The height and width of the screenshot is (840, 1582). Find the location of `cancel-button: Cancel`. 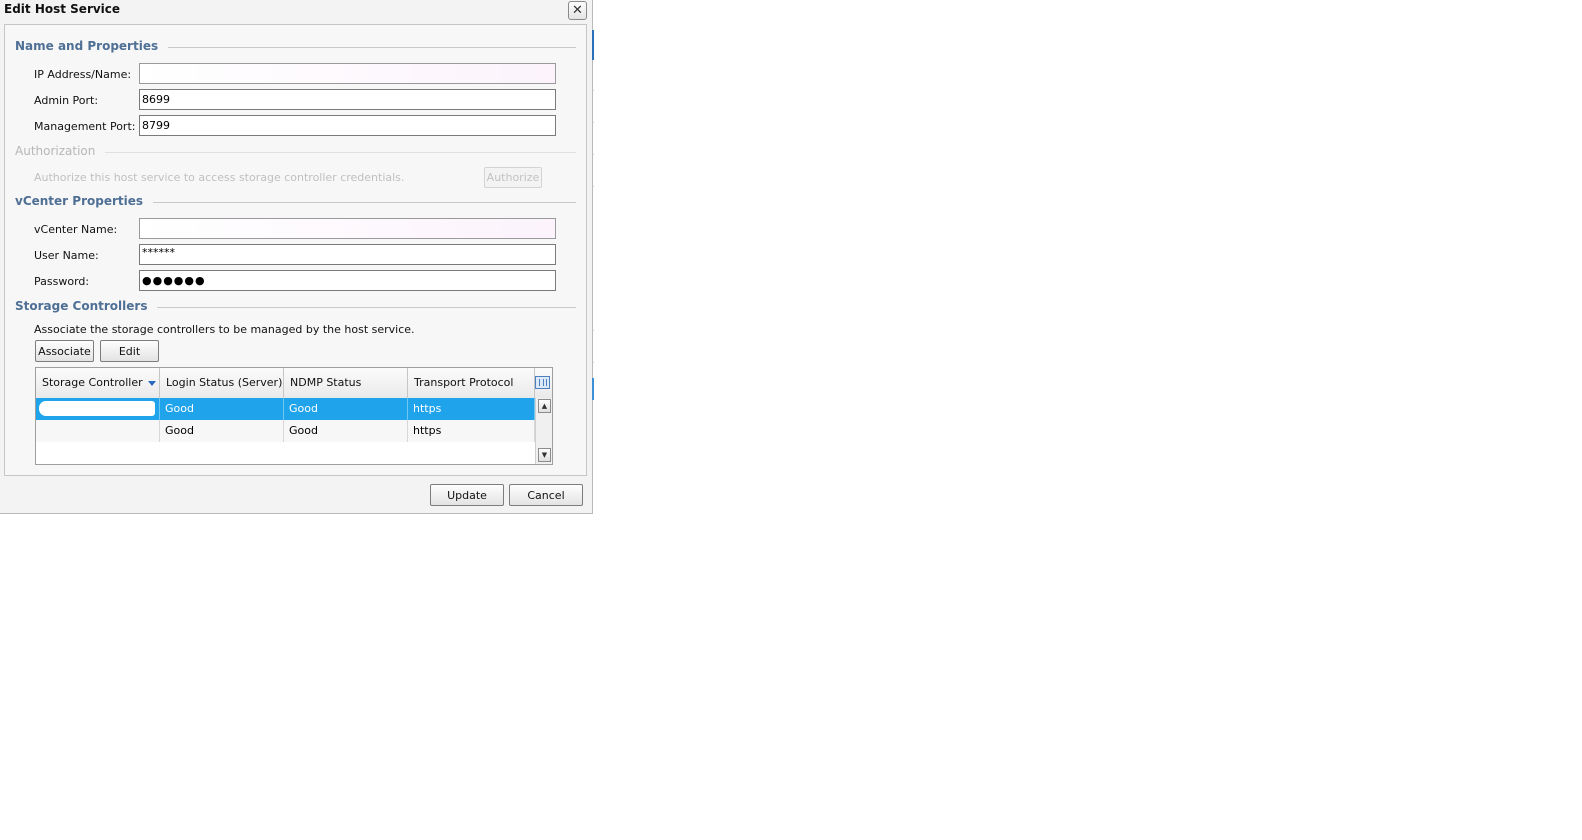

cancel-button: Cancel is located at coordinates (546, 495).